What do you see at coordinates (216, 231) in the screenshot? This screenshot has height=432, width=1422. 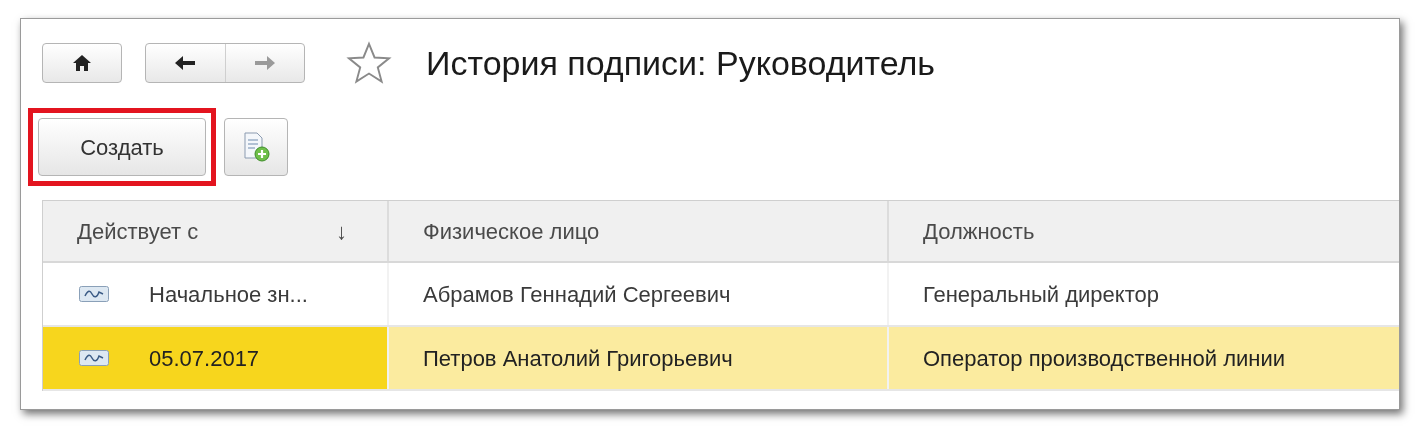 I see `column-header: Действует с ↓` at bounding box center [216, 231].